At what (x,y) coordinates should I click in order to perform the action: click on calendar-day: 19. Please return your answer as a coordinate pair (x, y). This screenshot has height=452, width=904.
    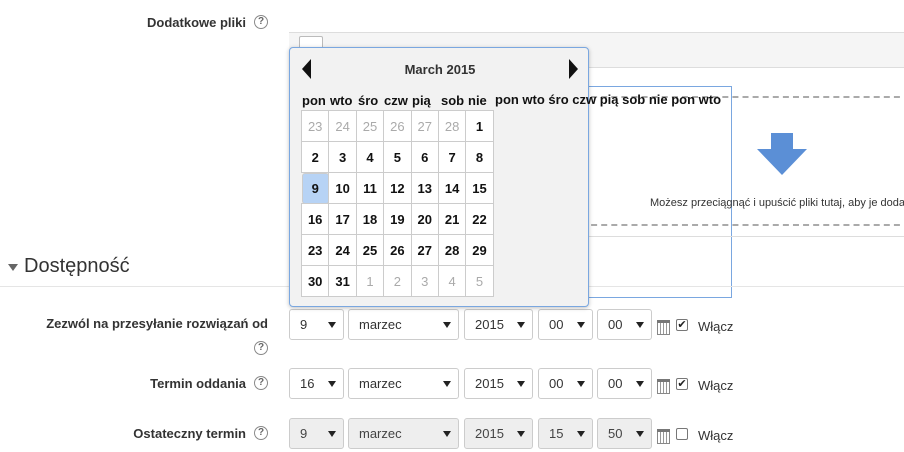
    Looking at the image, I should click on (397, 219).